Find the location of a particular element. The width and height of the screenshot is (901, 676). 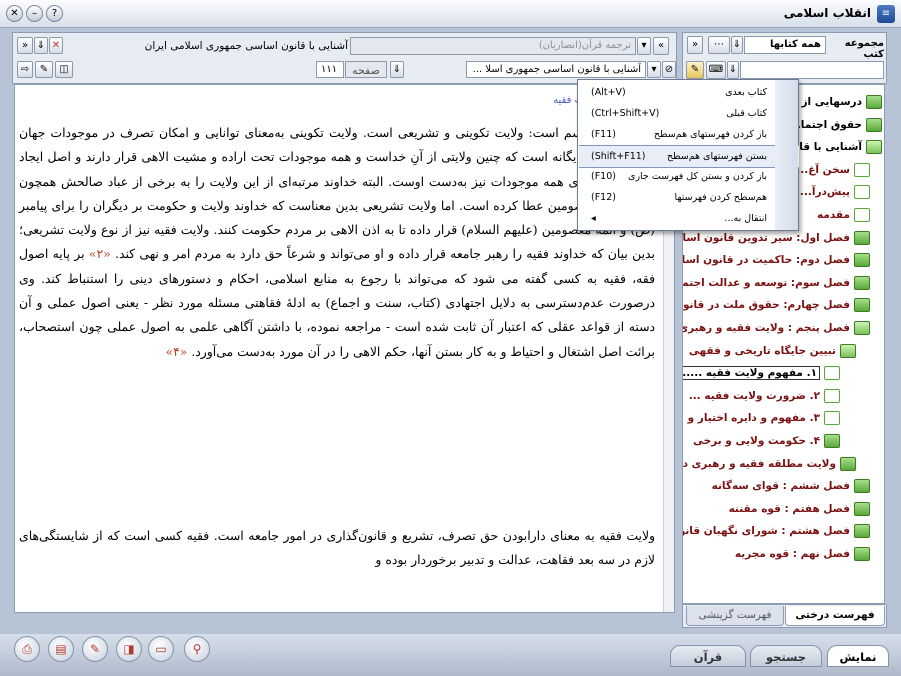

translation-dropdown-icon: ▾ is located at coordinates (644, 46).